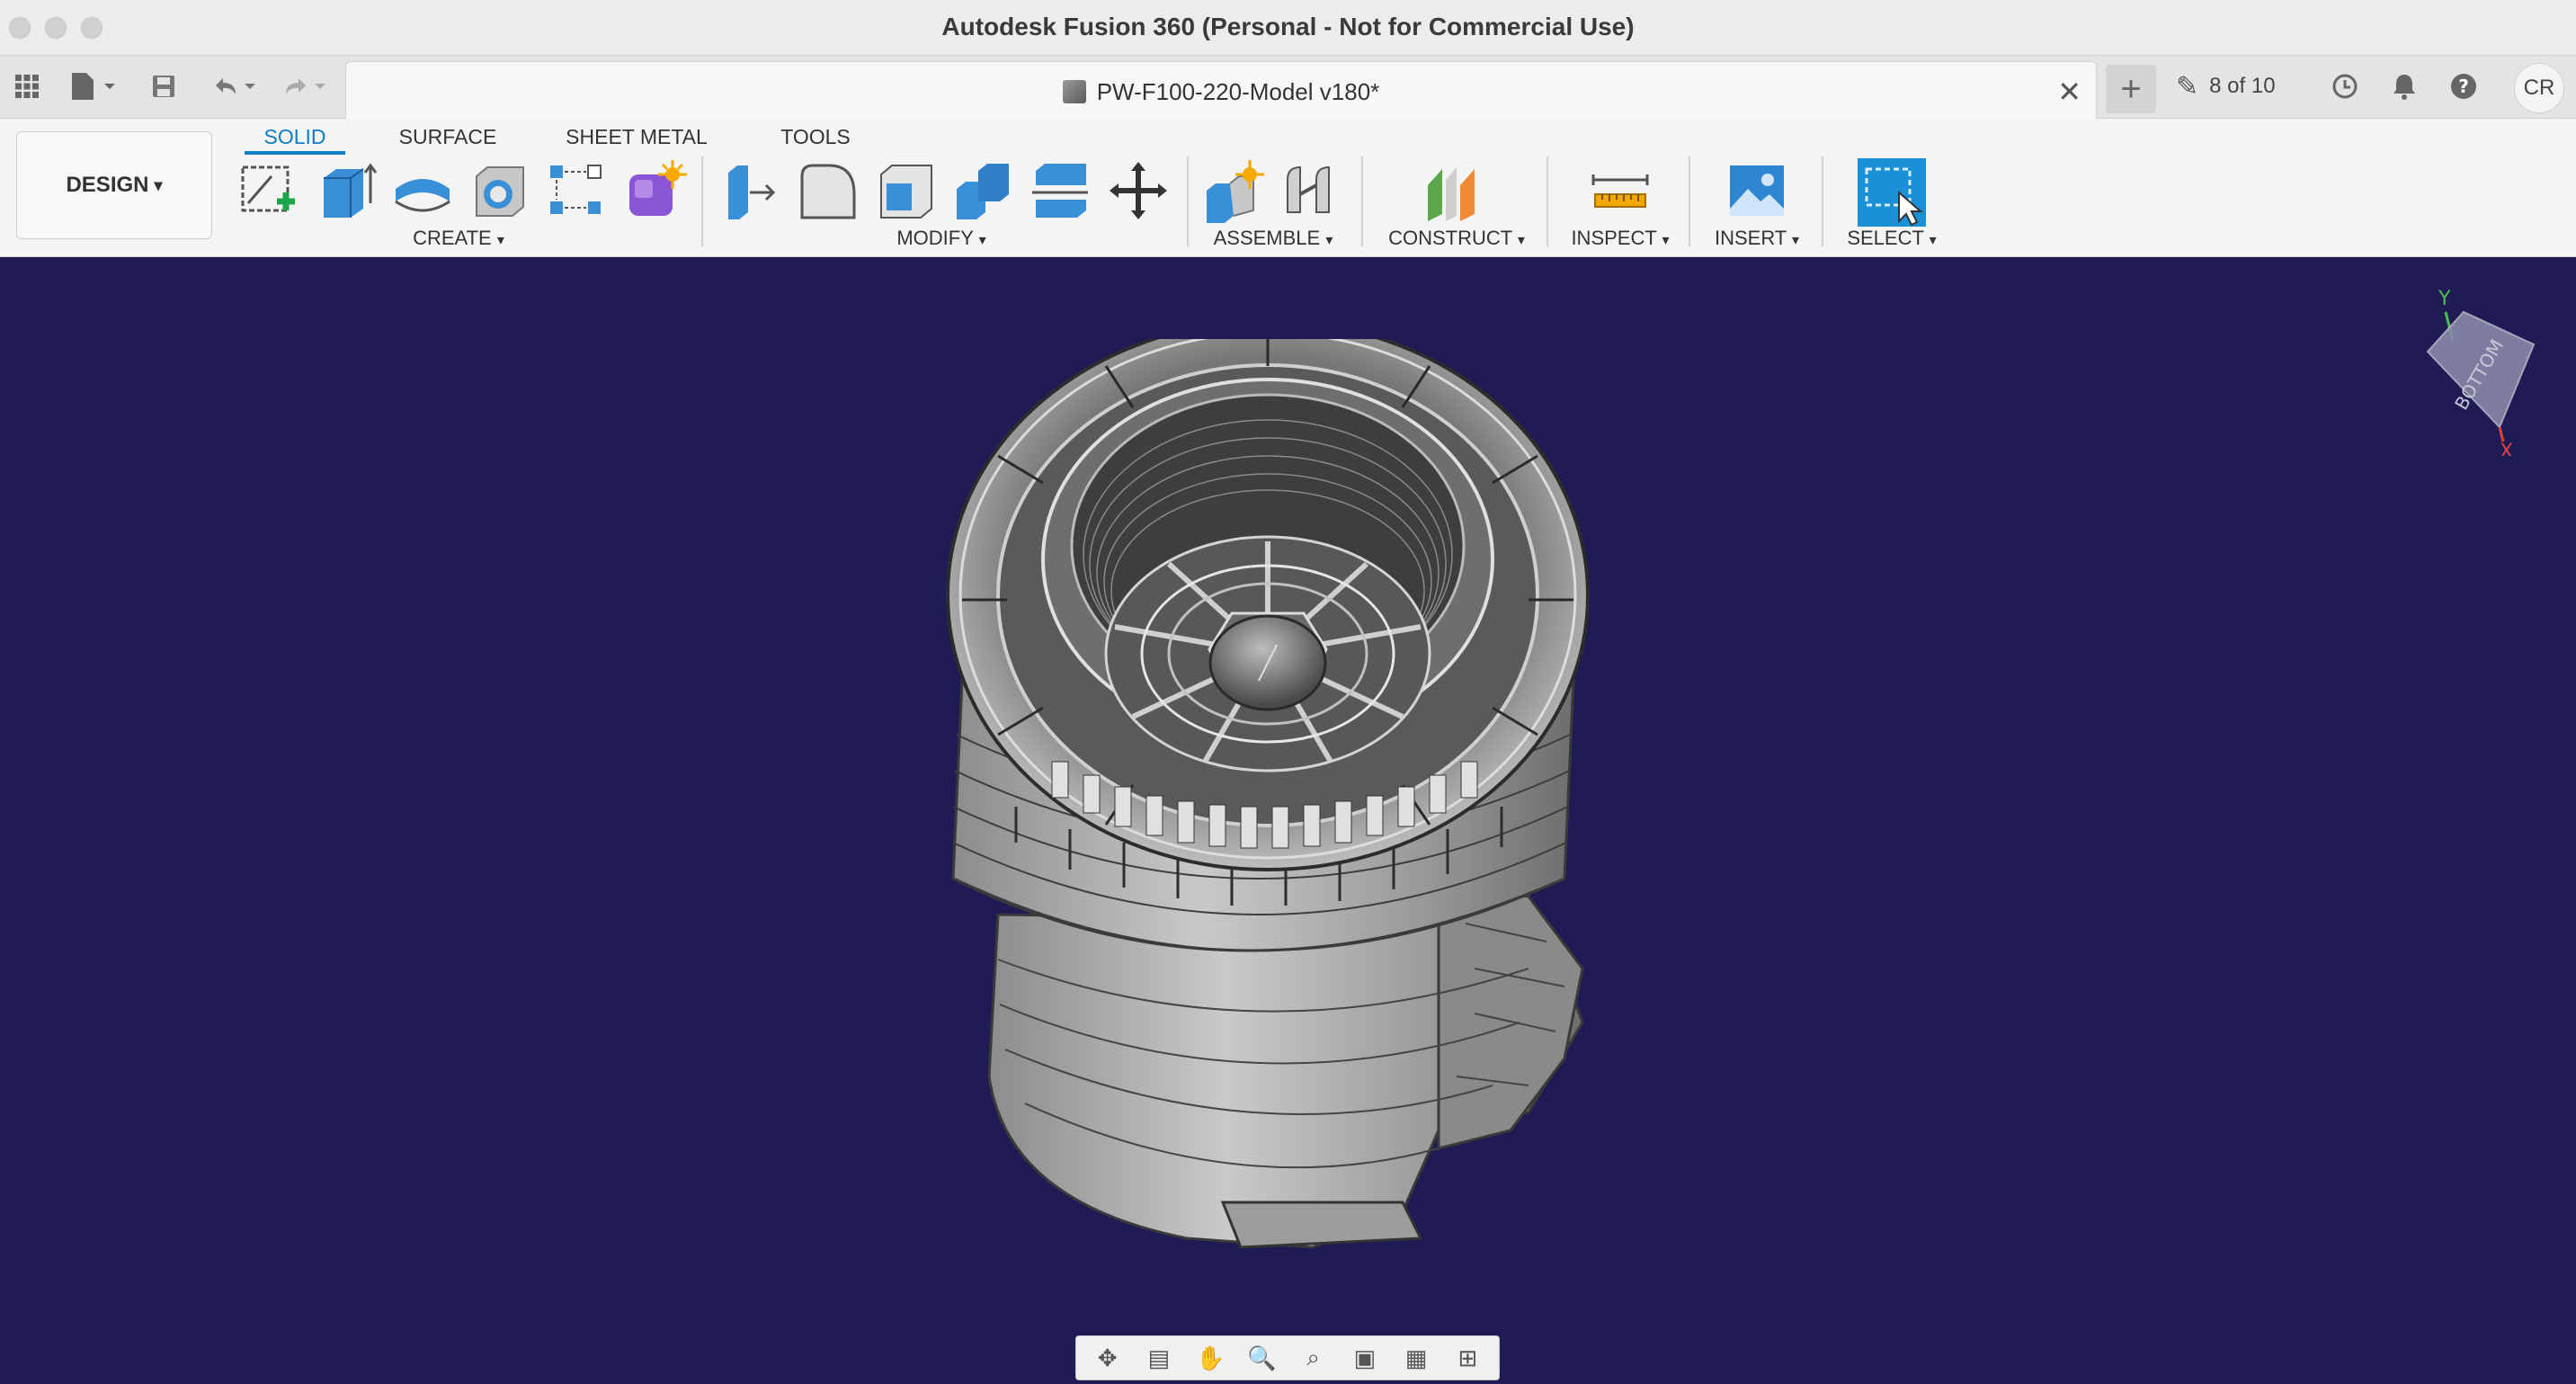 The image size is (2576, 1384). What do you see at coordinates (1313, 190) in the screenshot?
I see `joint-icon` at bounding box center [1313, 190].